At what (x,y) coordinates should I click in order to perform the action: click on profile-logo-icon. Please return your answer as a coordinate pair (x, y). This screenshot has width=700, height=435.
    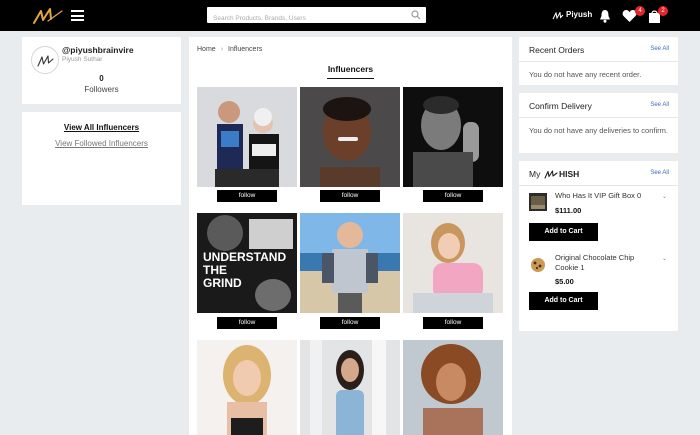
    Looking at the image, I should click on (45, 61).